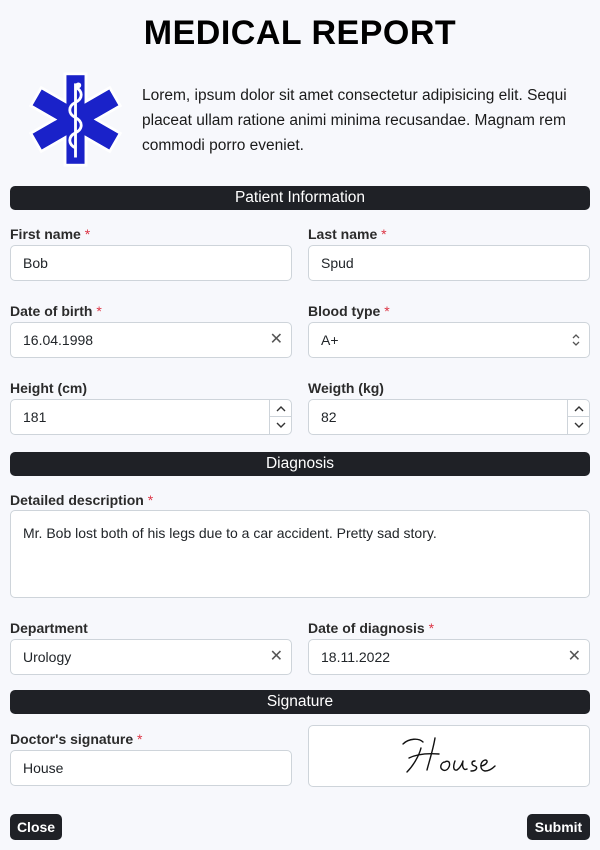 This screenshot has height=850, width=600. I want to click on dob-label: Date of birth *, so click(56, 311).